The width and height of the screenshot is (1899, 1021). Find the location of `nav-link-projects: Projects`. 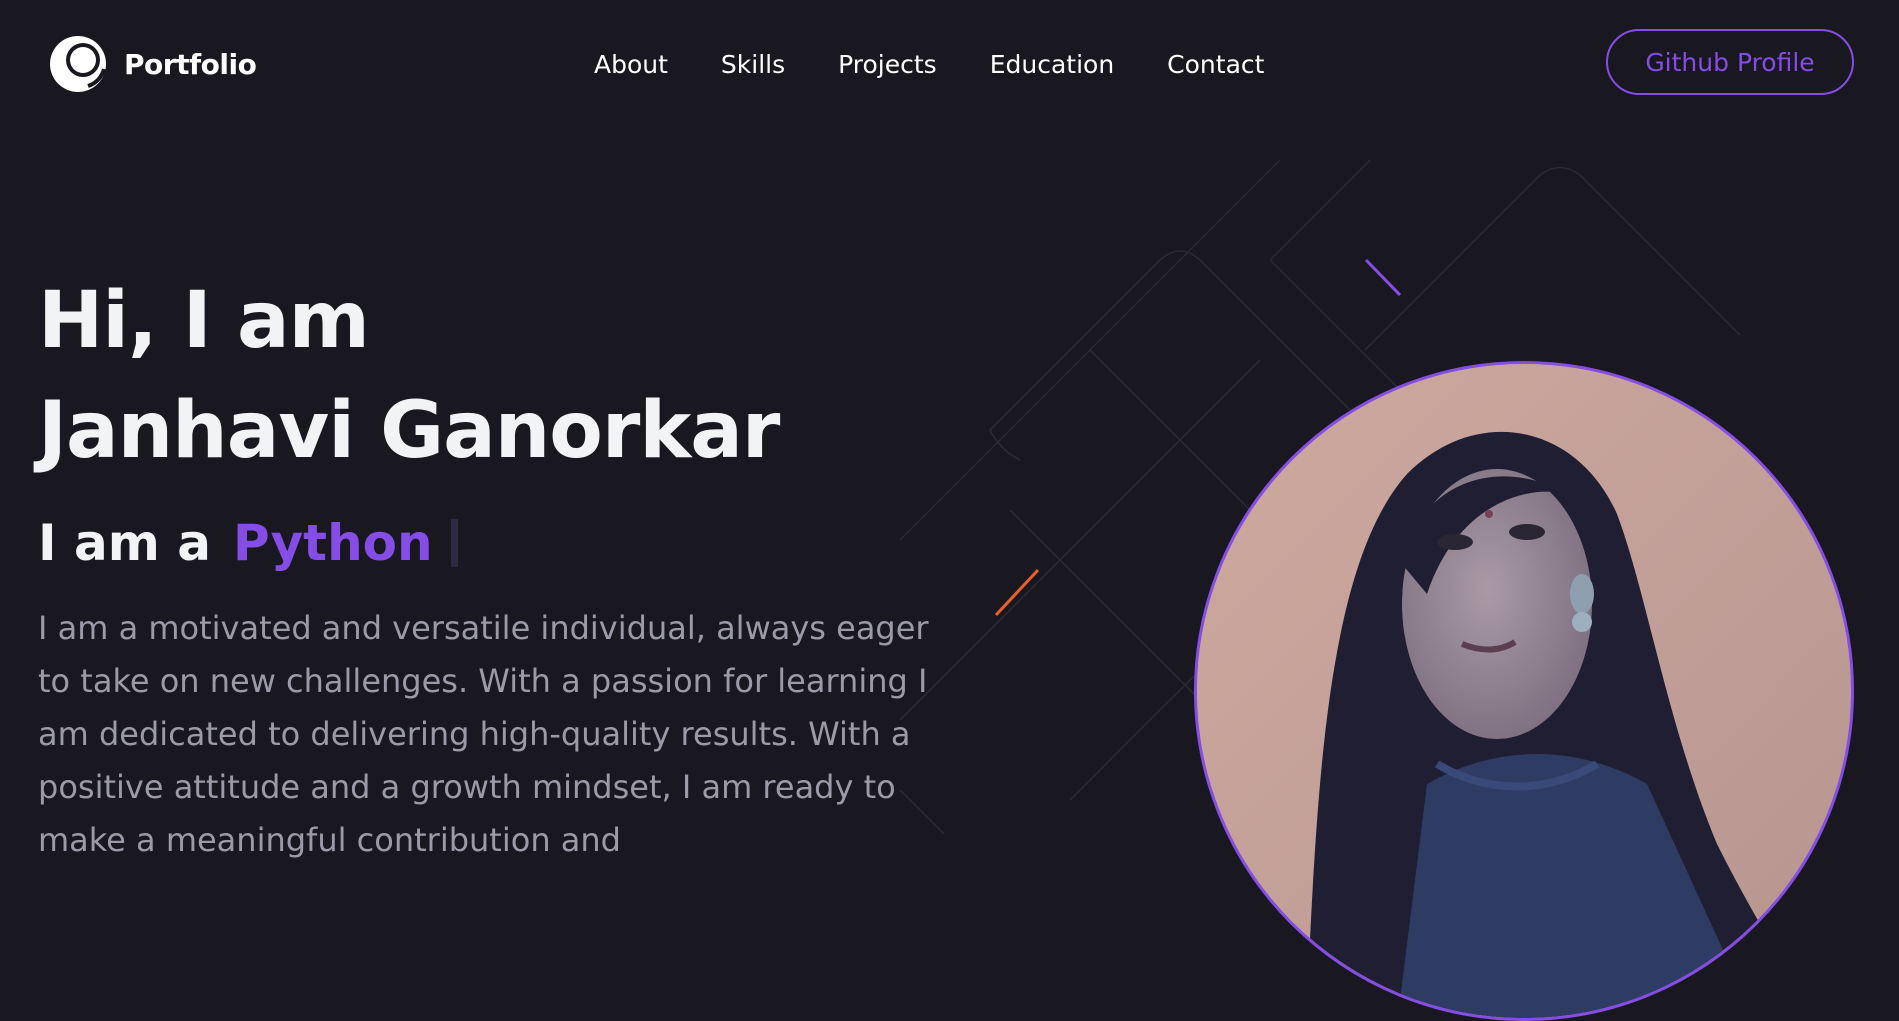

nav-link-projects: Projects is located at coordinates (887, 64).